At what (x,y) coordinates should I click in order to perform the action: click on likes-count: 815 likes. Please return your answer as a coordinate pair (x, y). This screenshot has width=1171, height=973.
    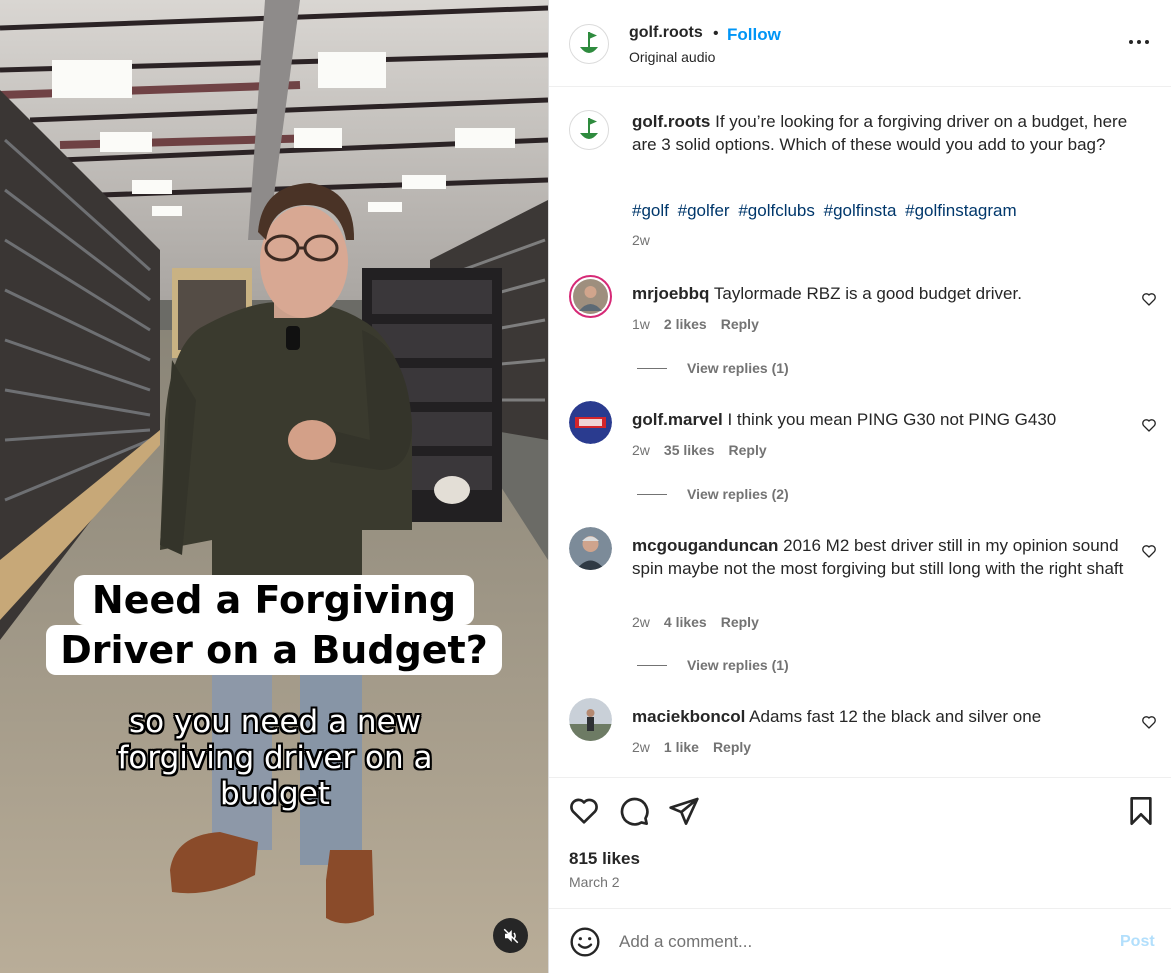
    Looking at the image, I should click on (604, 859).